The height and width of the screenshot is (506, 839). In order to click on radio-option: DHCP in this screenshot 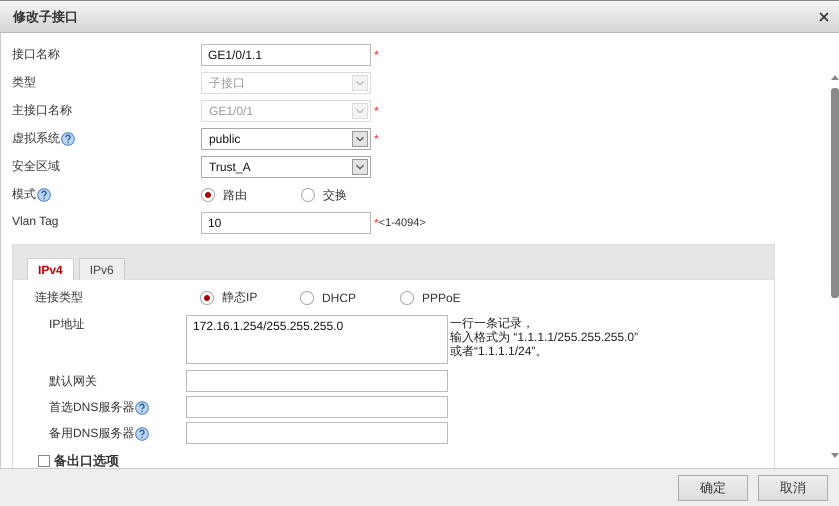, I will do `click(350, 297)`.